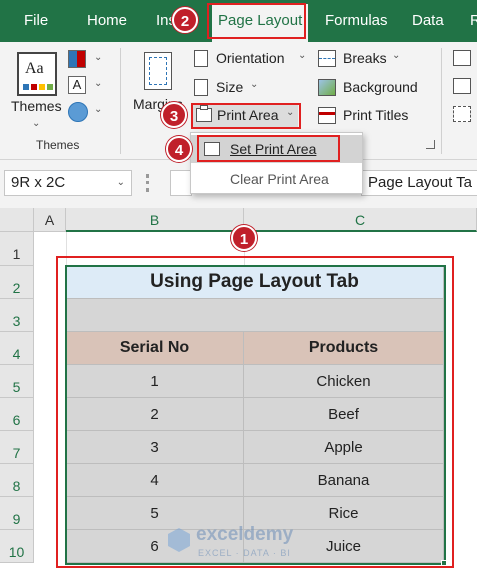  I want to click on row-header: 5, so click(17, 381).